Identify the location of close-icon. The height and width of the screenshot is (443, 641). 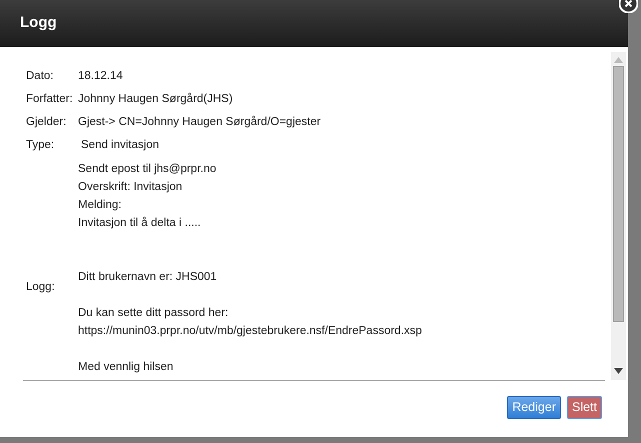
(628, 6).